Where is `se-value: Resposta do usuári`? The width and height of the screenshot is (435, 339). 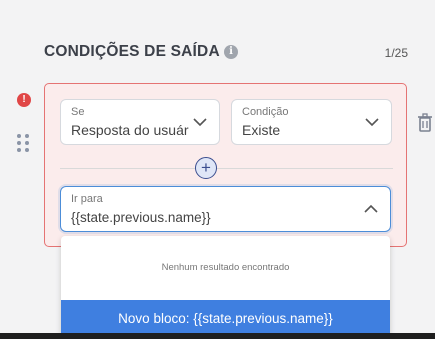 se-value: Resposta do usuári is located at coordinates (130, 130).